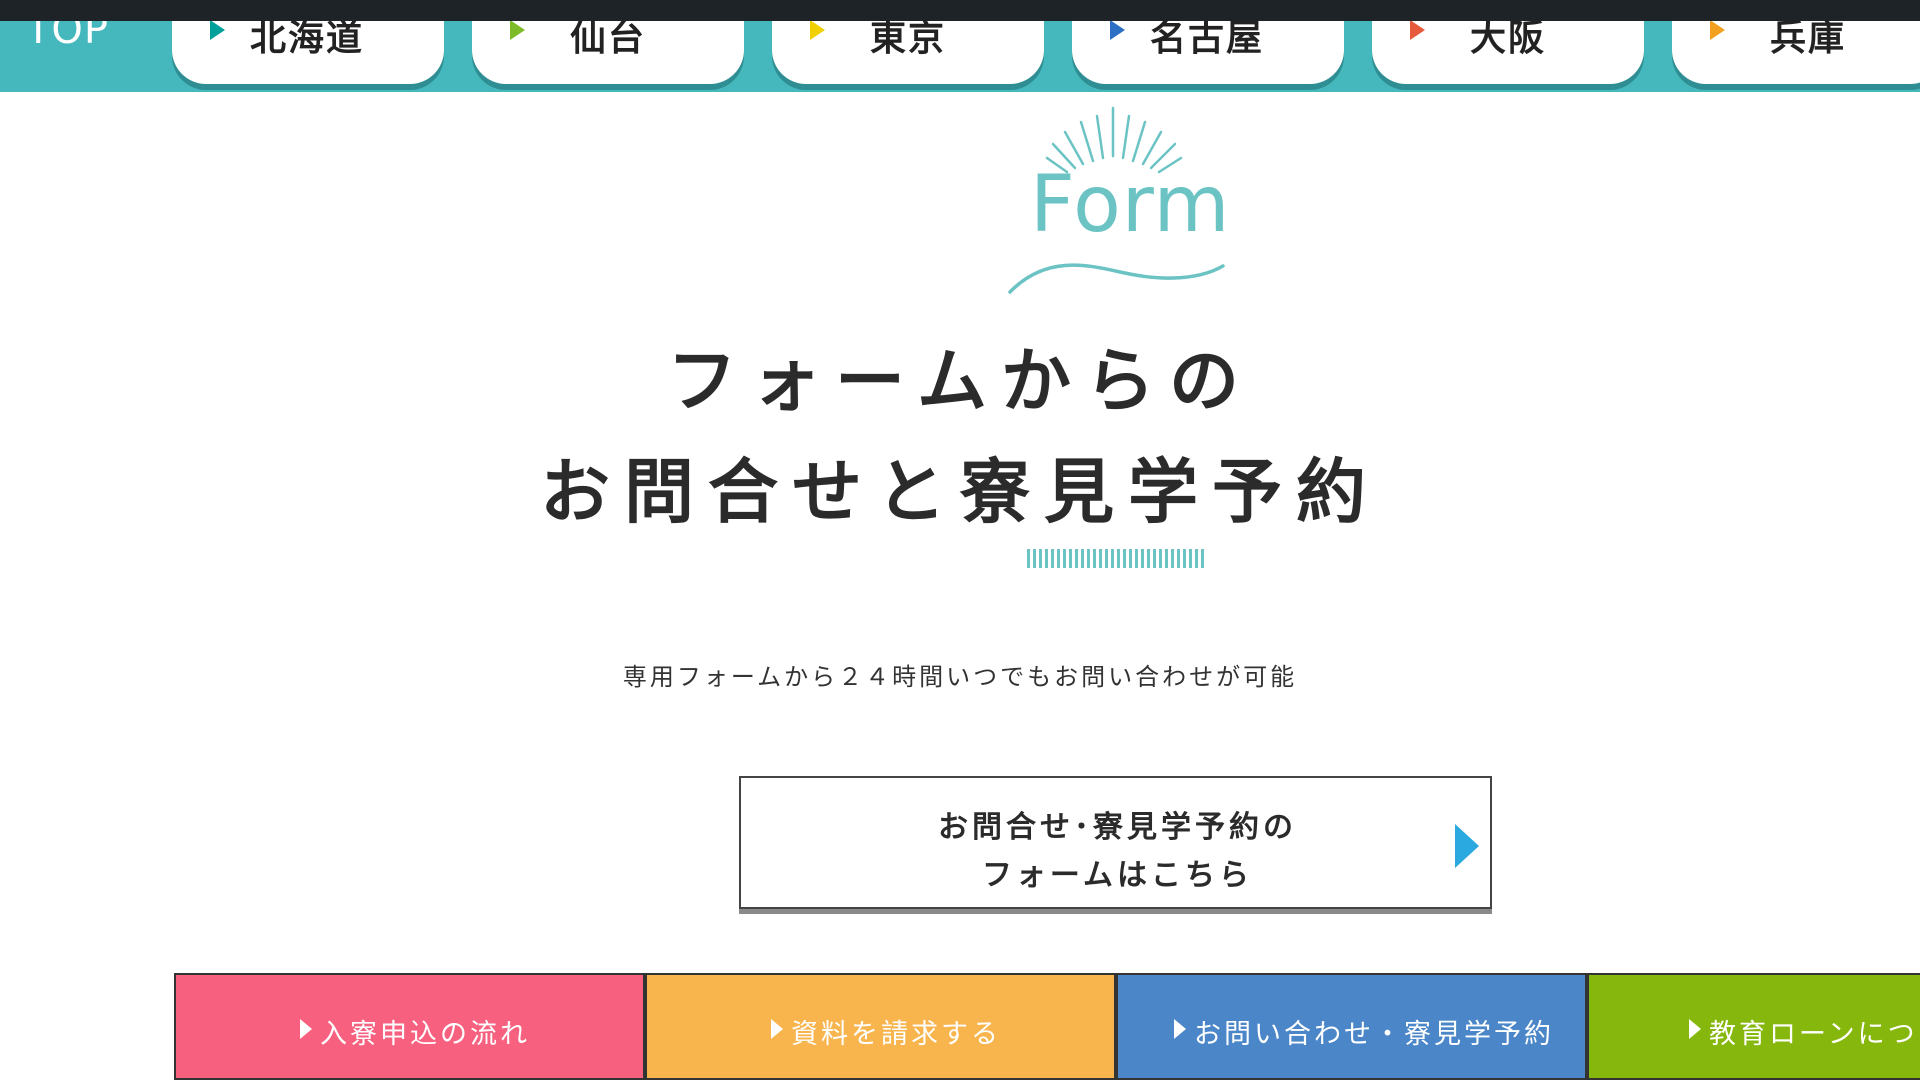 The width and height of the screenshot is (1920, 1080). What do you see at coordinates (1117, 875) in the screenshot?
I see `form-link-label-line2: フォームはこちら` at bounding box center [1117, 875].